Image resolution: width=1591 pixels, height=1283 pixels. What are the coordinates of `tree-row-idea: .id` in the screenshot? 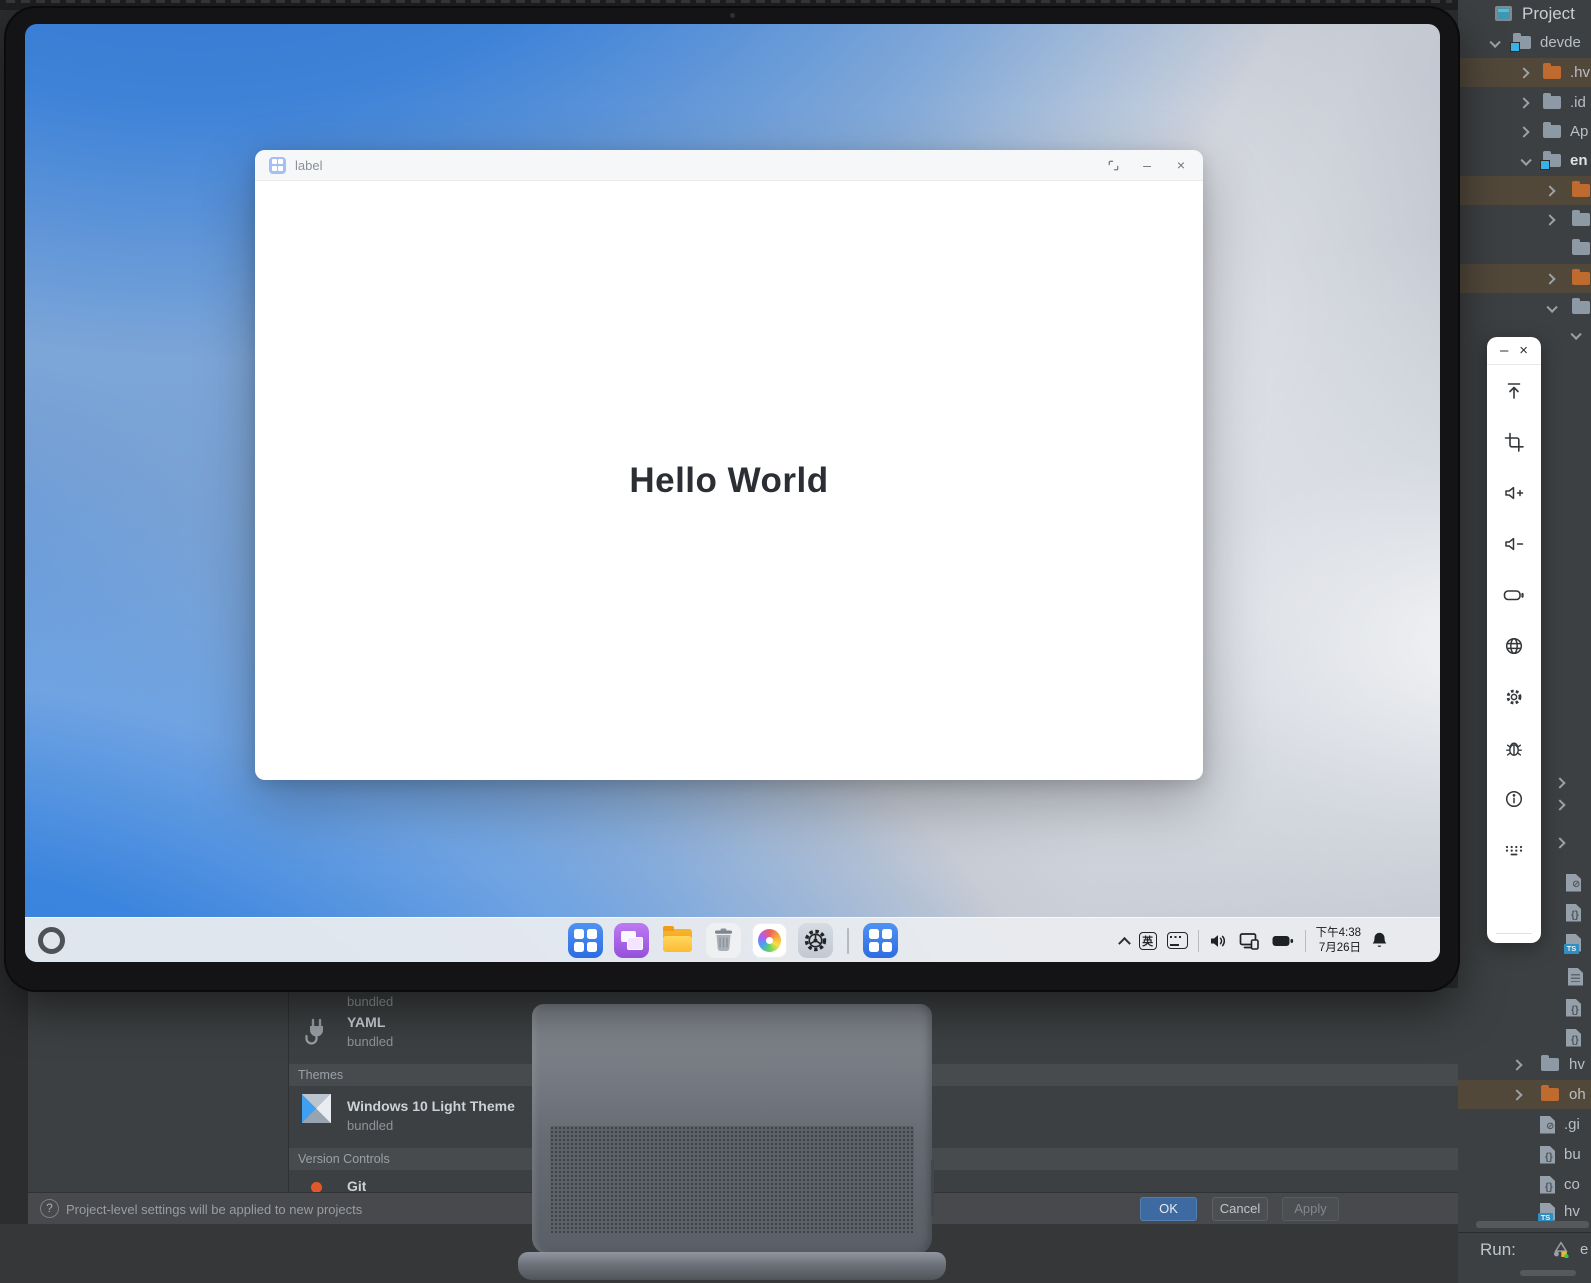 It's located at (1524, 102).